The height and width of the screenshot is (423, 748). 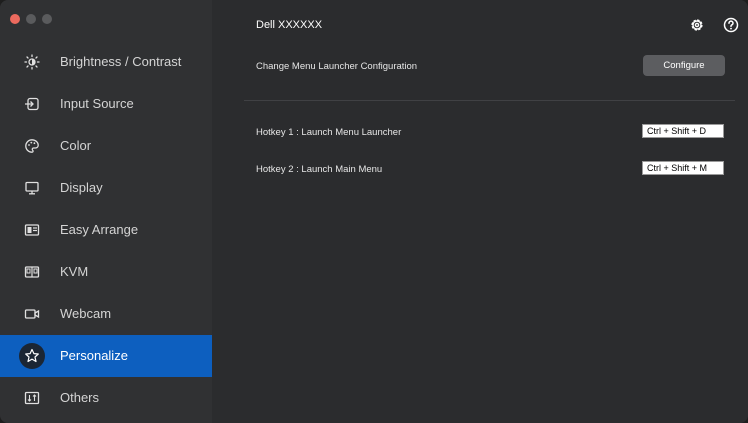 What do you see at coordinates (106, 146) in the screenshot?
I see `sidebar-item-color: Color` at bounding box center [106, 146].